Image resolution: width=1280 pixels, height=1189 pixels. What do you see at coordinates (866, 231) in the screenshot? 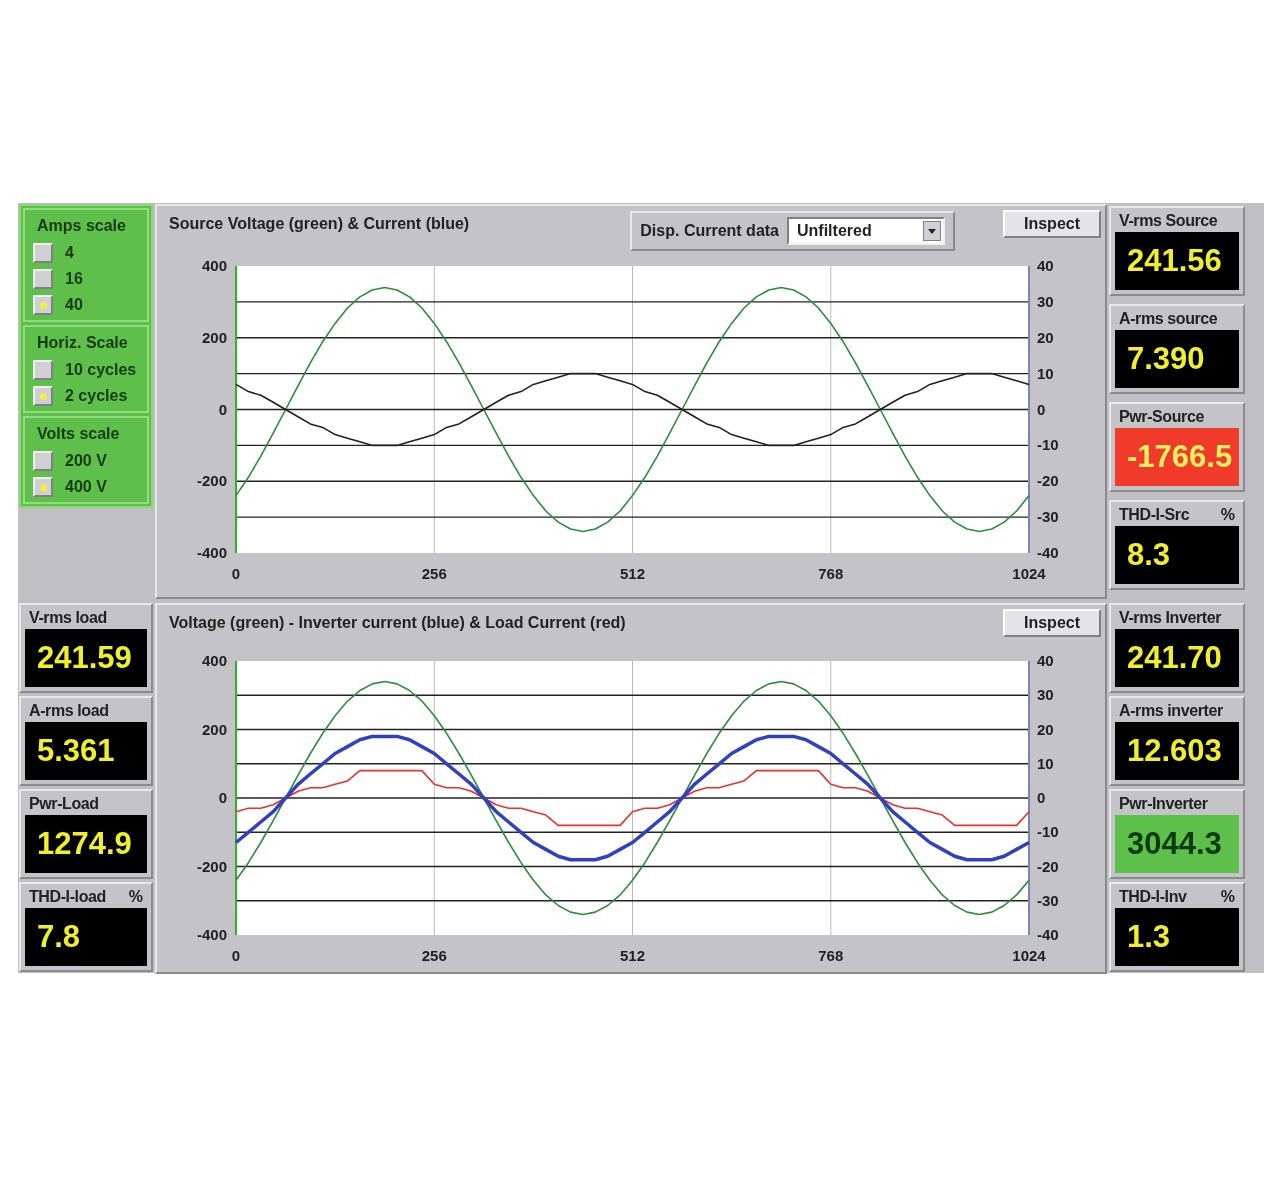
I see `current-data-dropdown: Unfiltered` at bounding box center [866, 231].